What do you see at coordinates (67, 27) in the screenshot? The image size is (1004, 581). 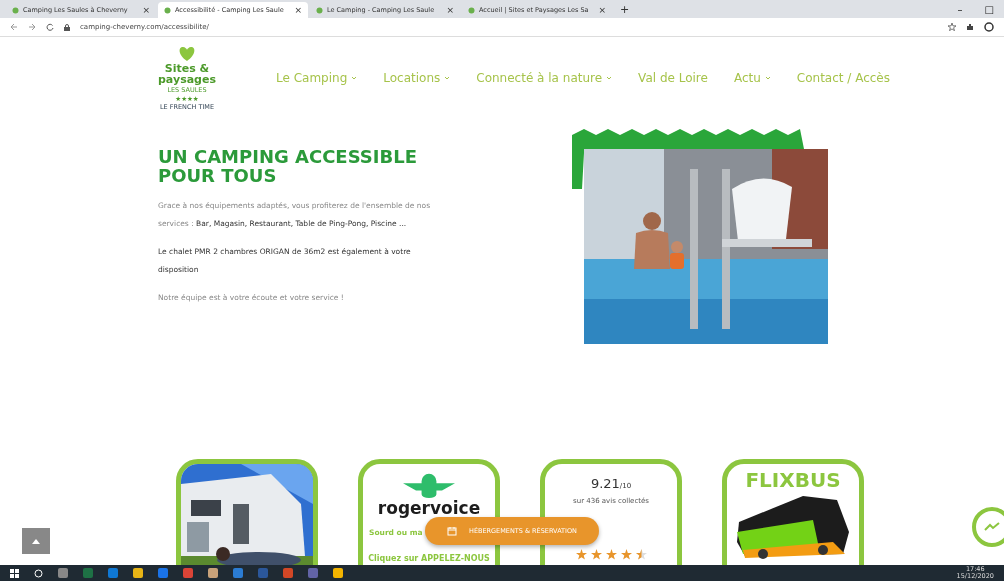 I see `lock-icon` at bounding box center [67, 27].